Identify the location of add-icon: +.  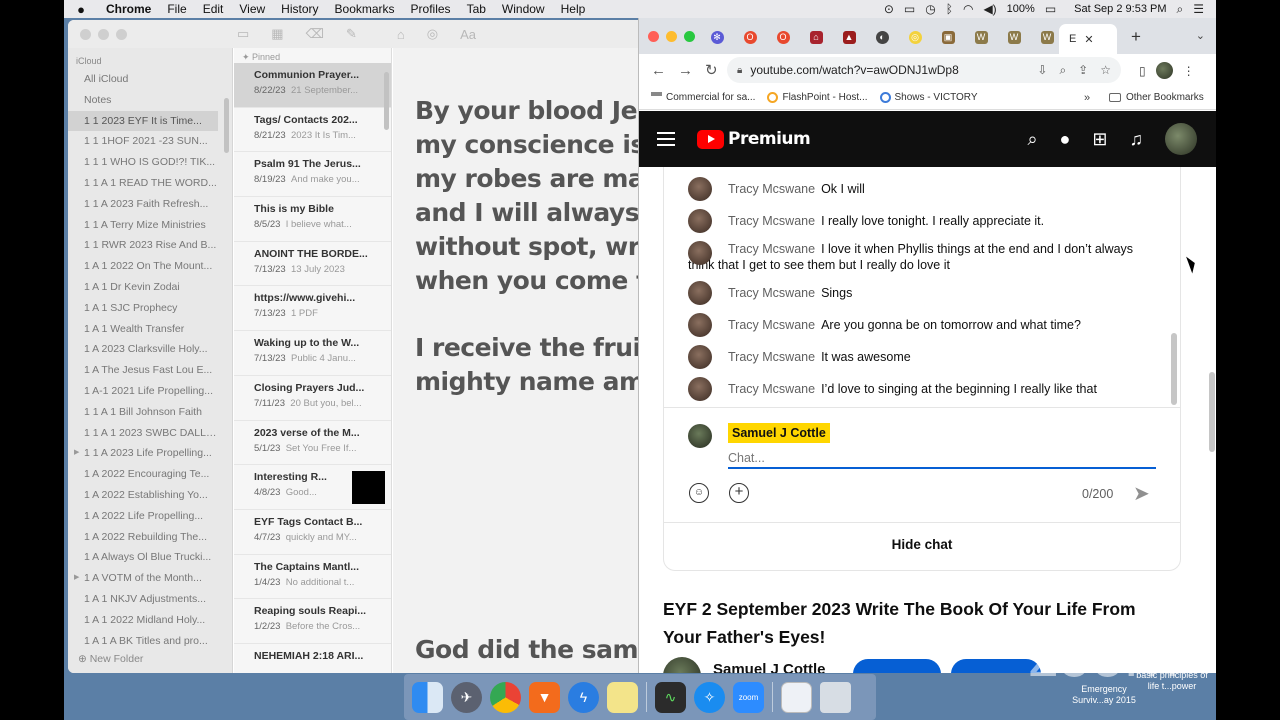
(739, 493).